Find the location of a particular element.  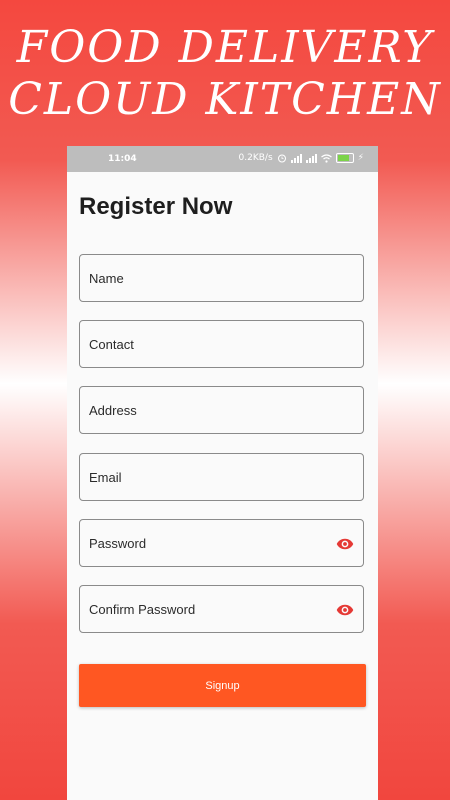

contact-field-label: Contact is located at coordinates (111, 344).